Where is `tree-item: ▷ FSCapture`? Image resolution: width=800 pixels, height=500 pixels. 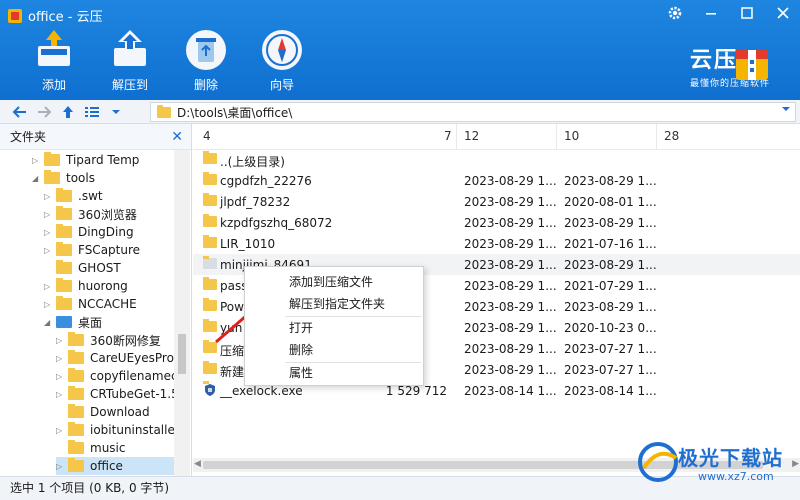 tree-item: ▷ FSCapture is located at coordinates (92, 250).